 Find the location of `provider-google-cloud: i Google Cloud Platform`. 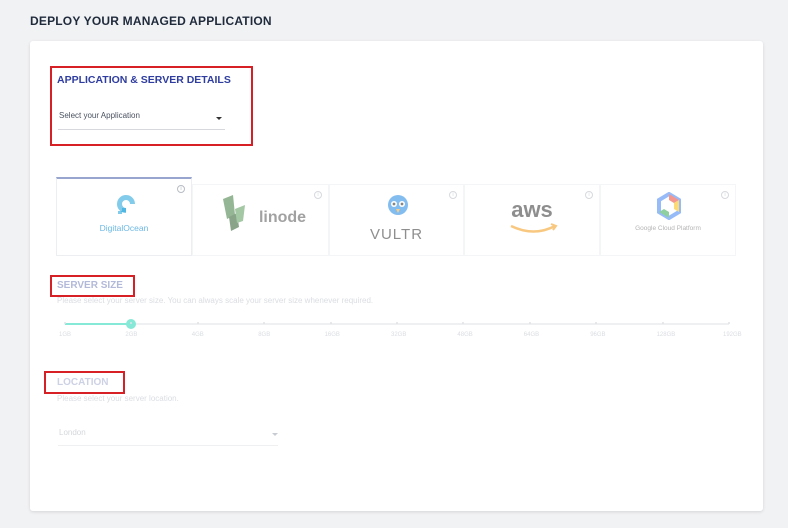

provider-google-cloud: i Google Cloud Platform is located at coordinates (668, 220).